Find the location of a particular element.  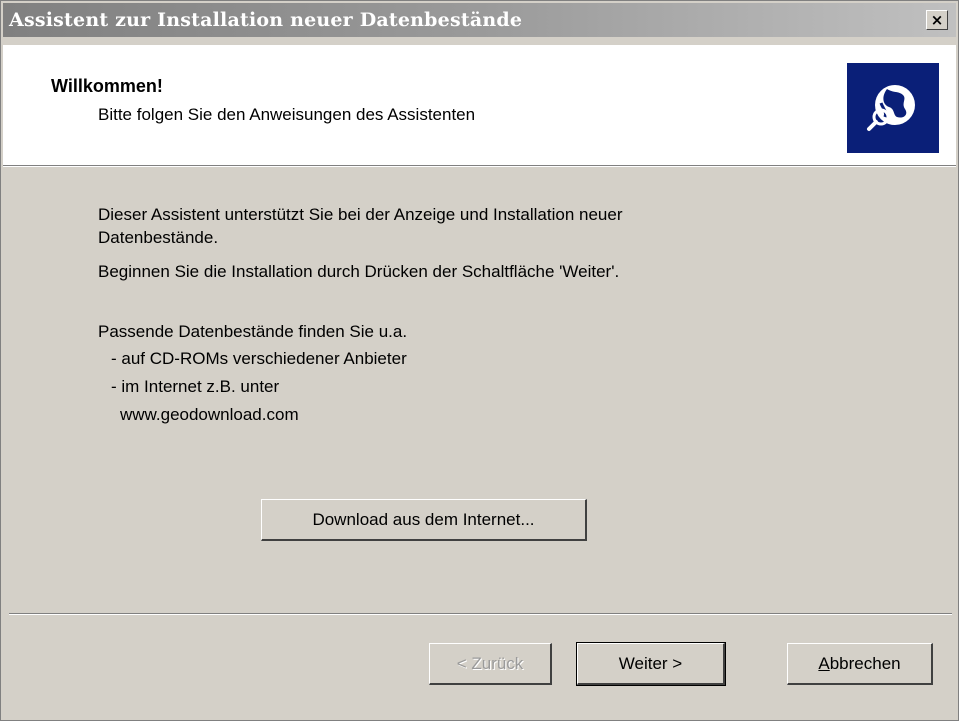

back-button-label: < Zurück is located at coordinates (490, 663).